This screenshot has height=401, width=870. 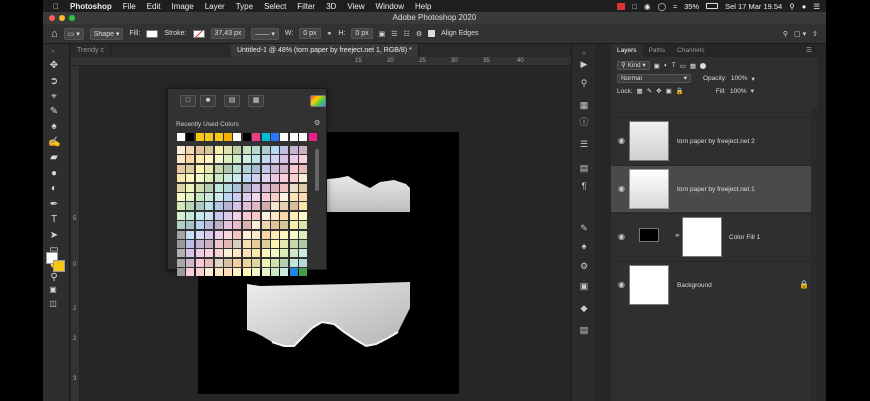 I want to click on quick-mask-icon: ▣, so click(x=53, y=290).